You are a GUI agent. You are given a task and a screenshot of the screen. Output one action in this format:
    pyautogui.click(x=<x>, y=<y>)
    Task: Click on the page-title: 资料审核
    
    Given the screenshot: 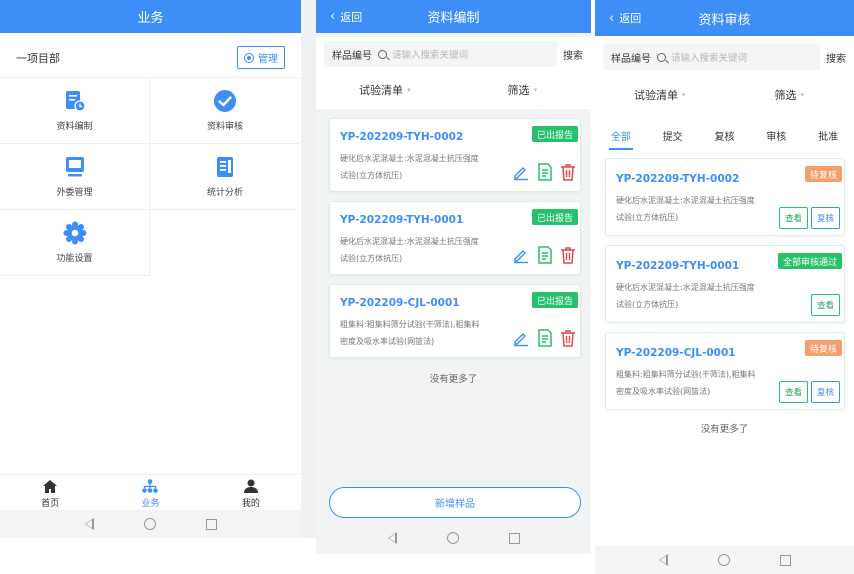 What is the action you would take?
    pyautogui.click(x=724, y=20)
    